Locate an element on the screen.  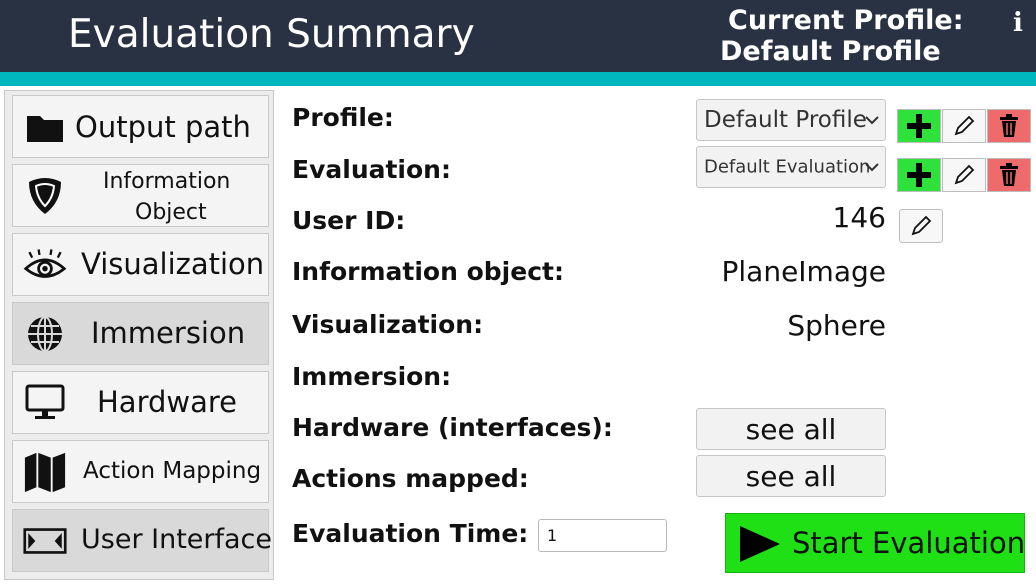
delete-evaluation-button is located at coordinates (1009, 175).